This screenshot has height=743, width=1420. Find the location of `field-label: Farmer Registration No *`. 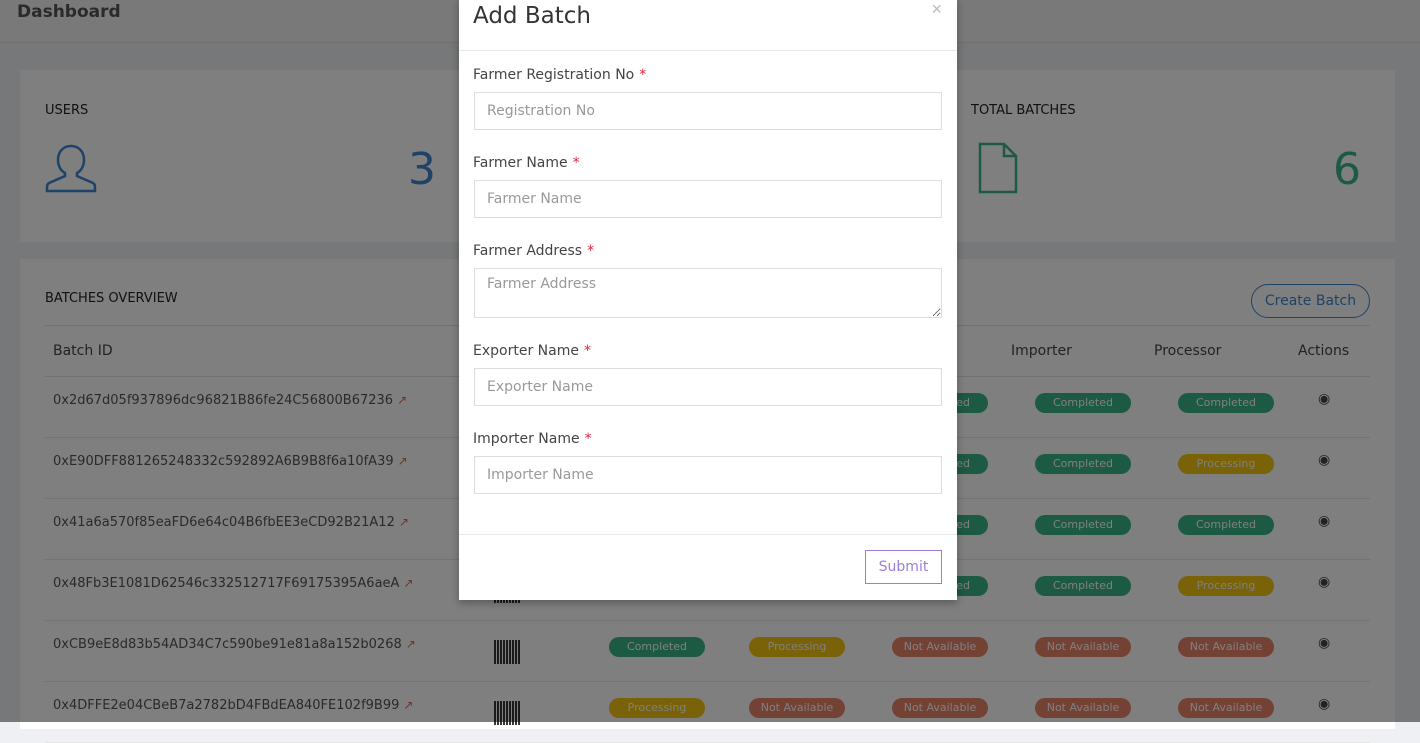

field-label: Farmer Registration No * is located at coordinates (559, 75).